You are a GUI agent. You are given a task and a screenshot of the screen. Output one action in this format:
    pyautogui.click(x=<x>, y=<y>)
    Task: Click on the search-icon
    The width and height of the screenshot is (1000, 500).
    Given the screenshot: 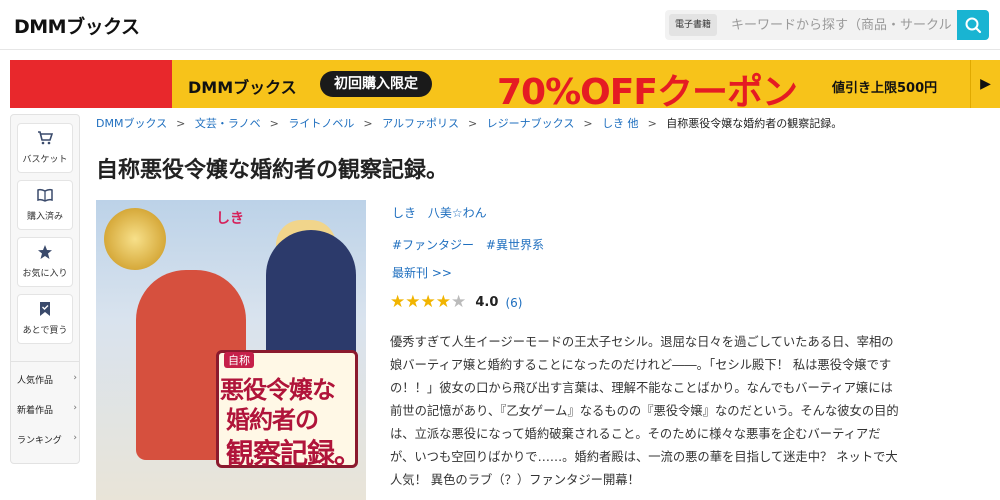 What is the action you would take?
    pyautogui.click(x=973, y=25)
    